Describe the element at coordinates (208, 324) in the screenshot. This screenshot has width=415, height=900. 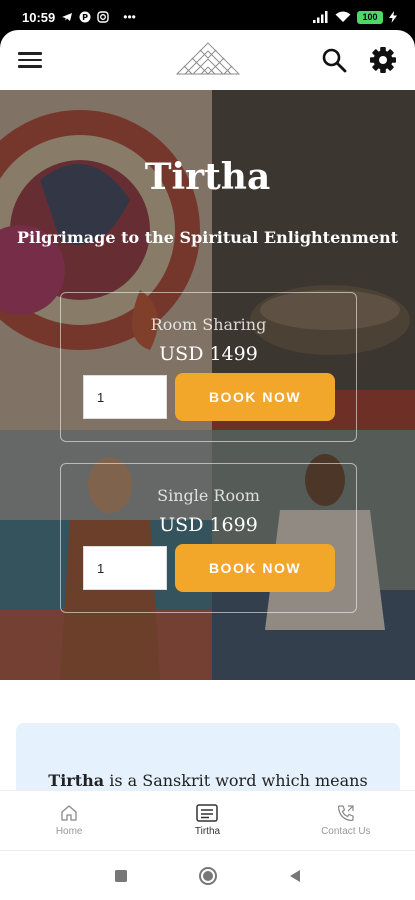
I see `room-type-label: Room Sharing` at that location.